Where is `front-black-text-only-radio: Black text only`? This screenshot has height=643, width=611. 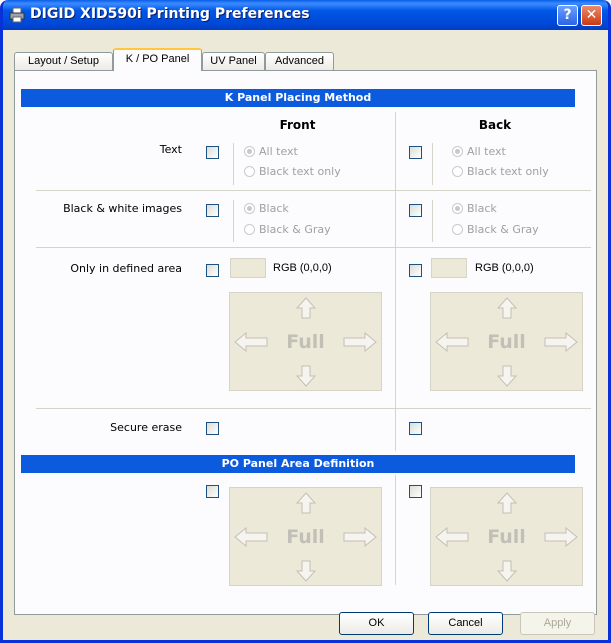 front-black-text-only-radio: Black text only is located at coordinates (292, 171).